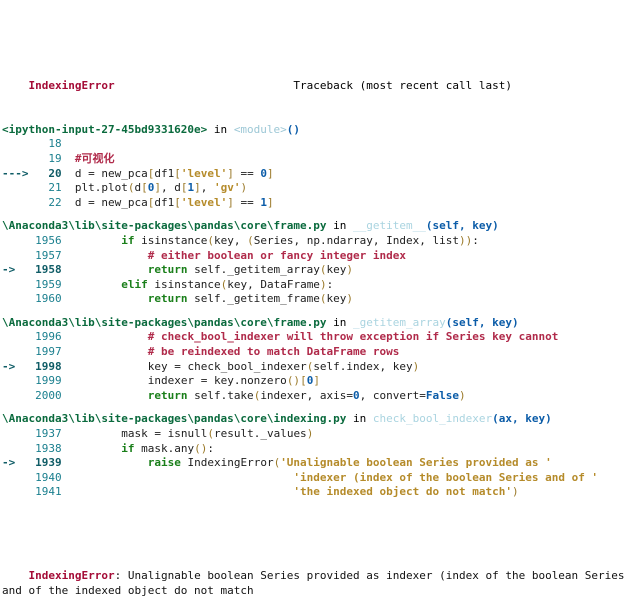  What do you see at coordinates (276, 255) in the screenshot?
I see `code-token: # either boolean or fancy integer index` at bounding box center [276, 255].